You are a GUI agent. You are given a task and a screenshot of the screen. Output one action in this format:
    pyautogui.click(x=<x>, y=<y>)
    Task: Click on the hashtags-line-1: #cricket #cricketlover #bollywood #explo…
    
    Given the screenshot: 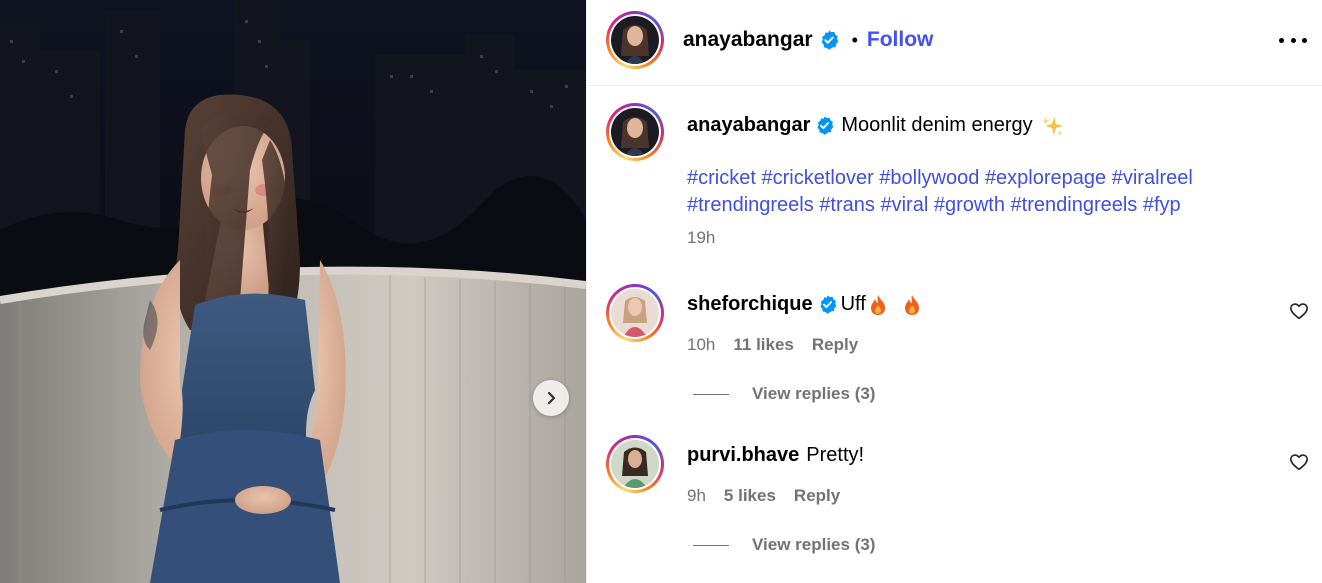 What is the action you would take?
    pyautogui.click(x=940, y=178)
    